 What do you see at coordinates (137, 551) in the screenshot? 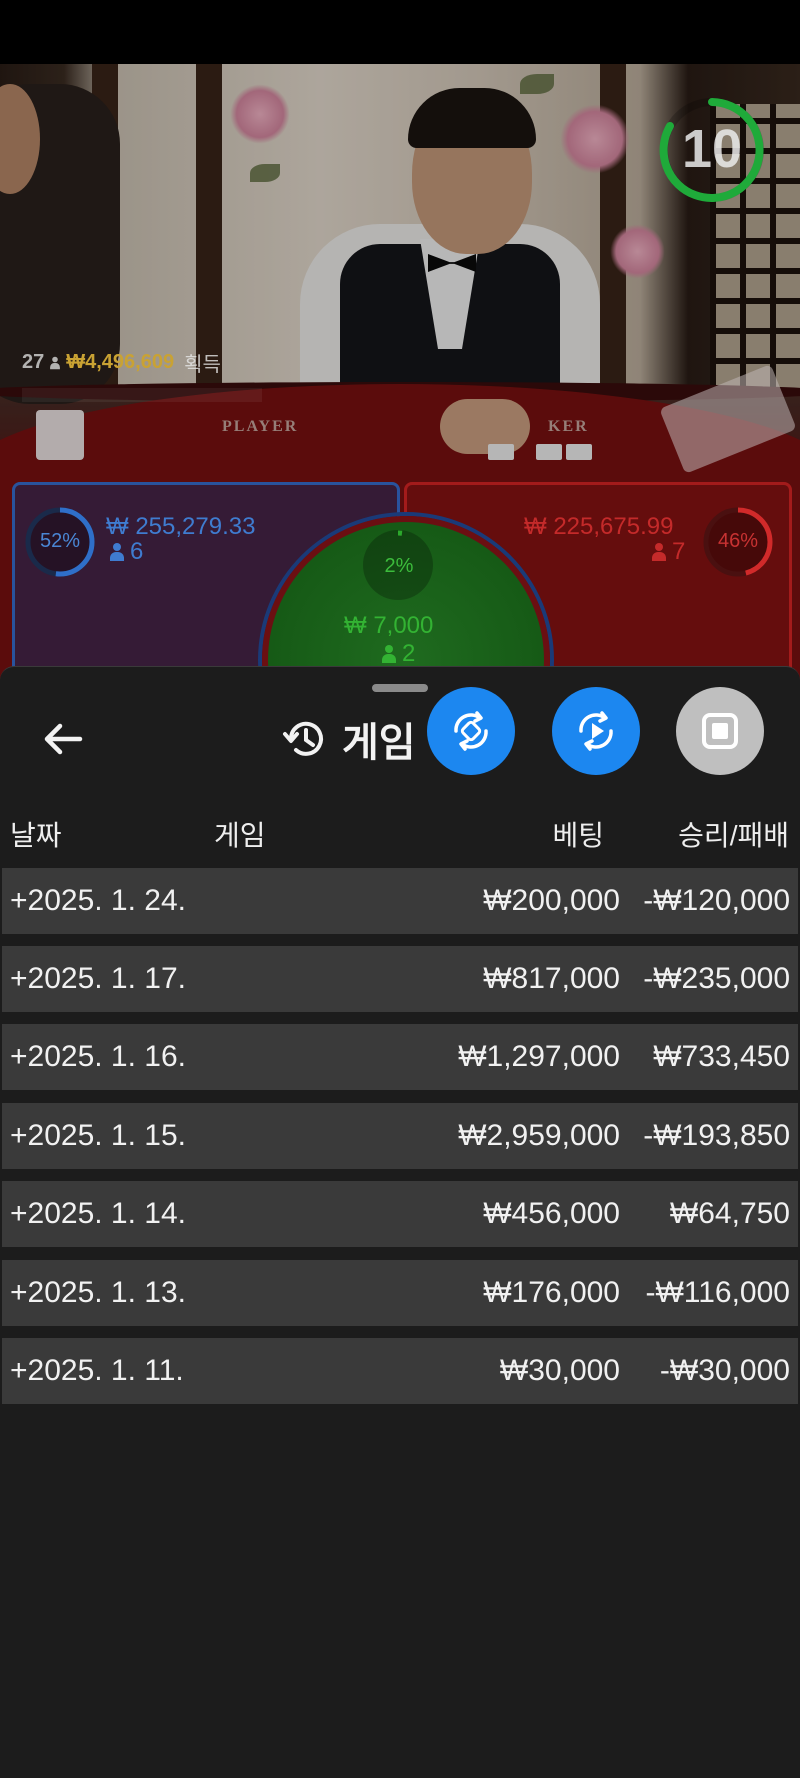
I see `player-bettor-count-value: 6` at bounding box center [137, 551].